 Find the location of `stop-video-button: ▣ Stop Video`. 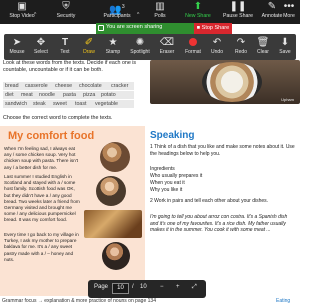

stop-video-button: ▣ Stop Video is located at coordinates (22, 12).